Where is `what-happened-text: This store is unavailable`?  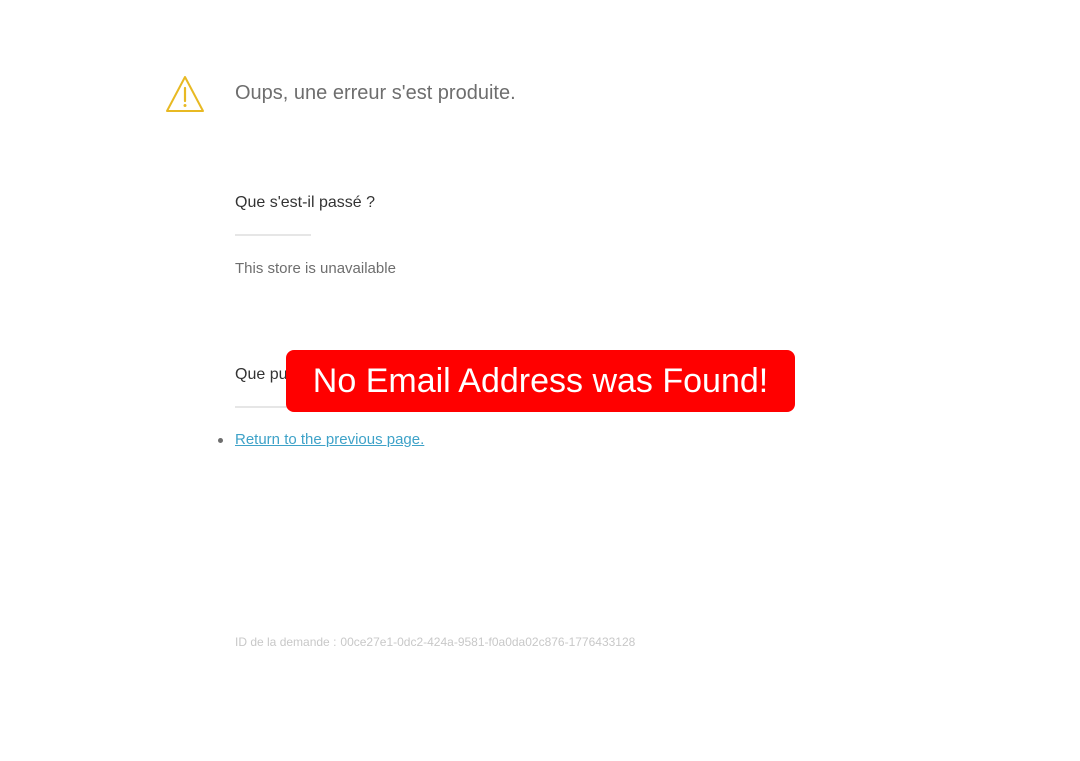
what-happened-text: This store is unavailable is located at coordinates (315, 268).